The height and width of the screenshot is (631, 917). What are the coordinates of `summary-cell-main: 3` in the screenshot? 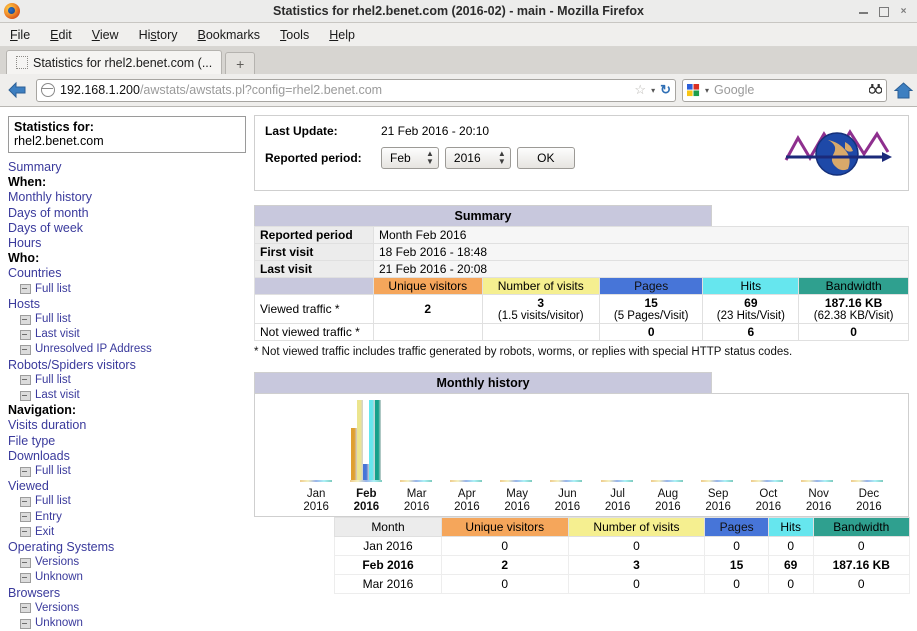 It's located at (541, 303).